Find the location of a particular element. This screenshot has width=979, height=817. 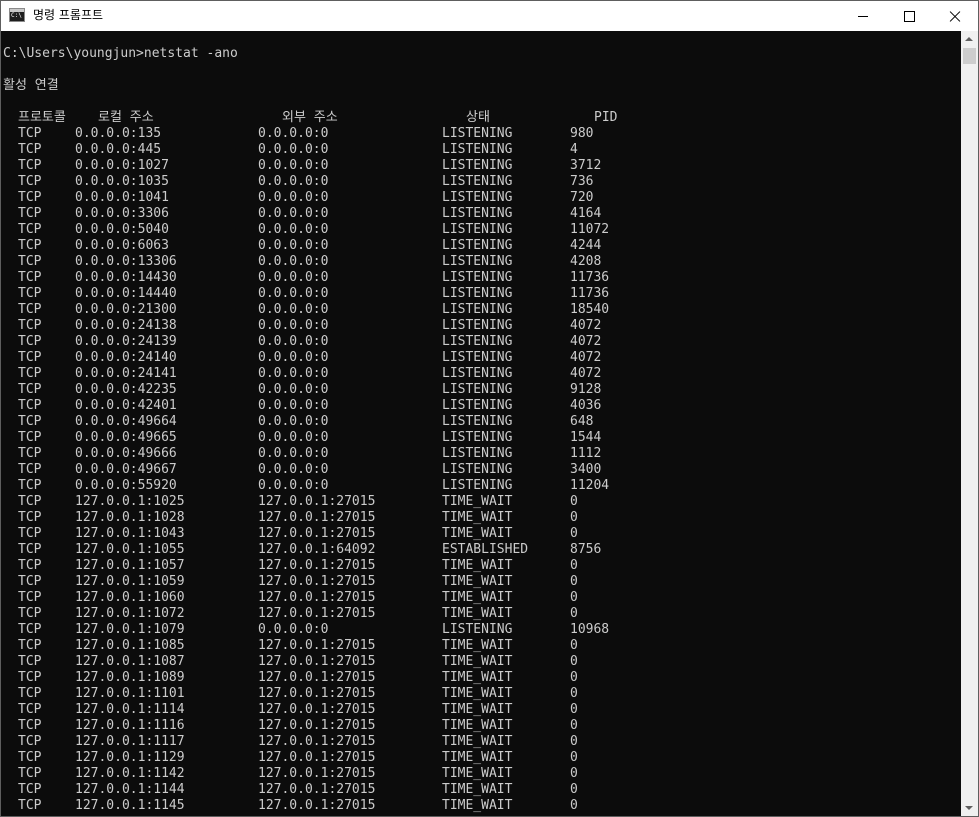

title-bar: 명령 프롬프트 is located at coordinates (489, 15).